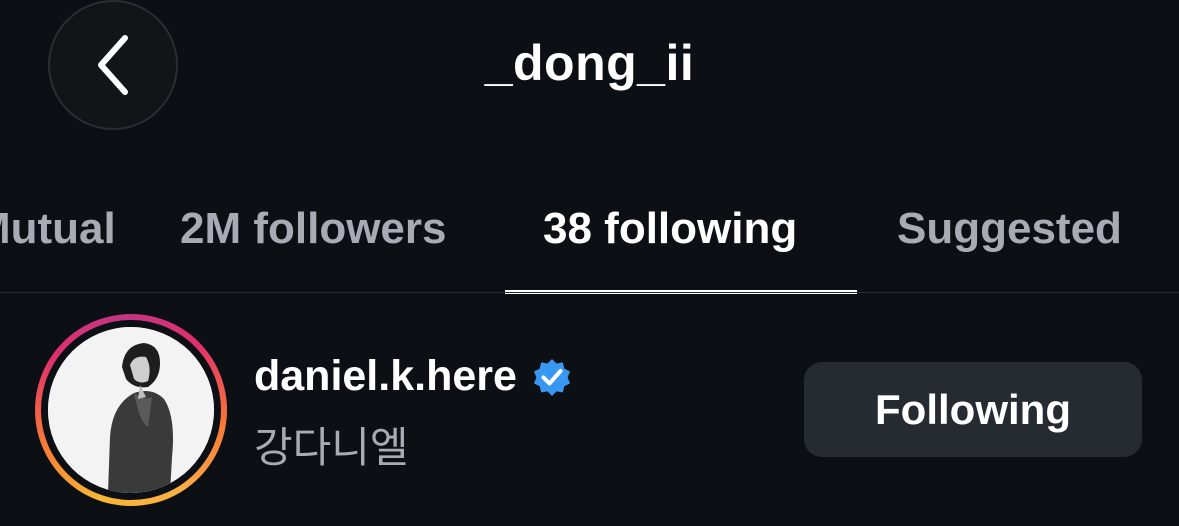 This screenshot has width=1179, height=526. What do you see at coordinates (670, 244) in the screenshot?
I see `tab-following: 38 following` at bounding box center [670, 244].